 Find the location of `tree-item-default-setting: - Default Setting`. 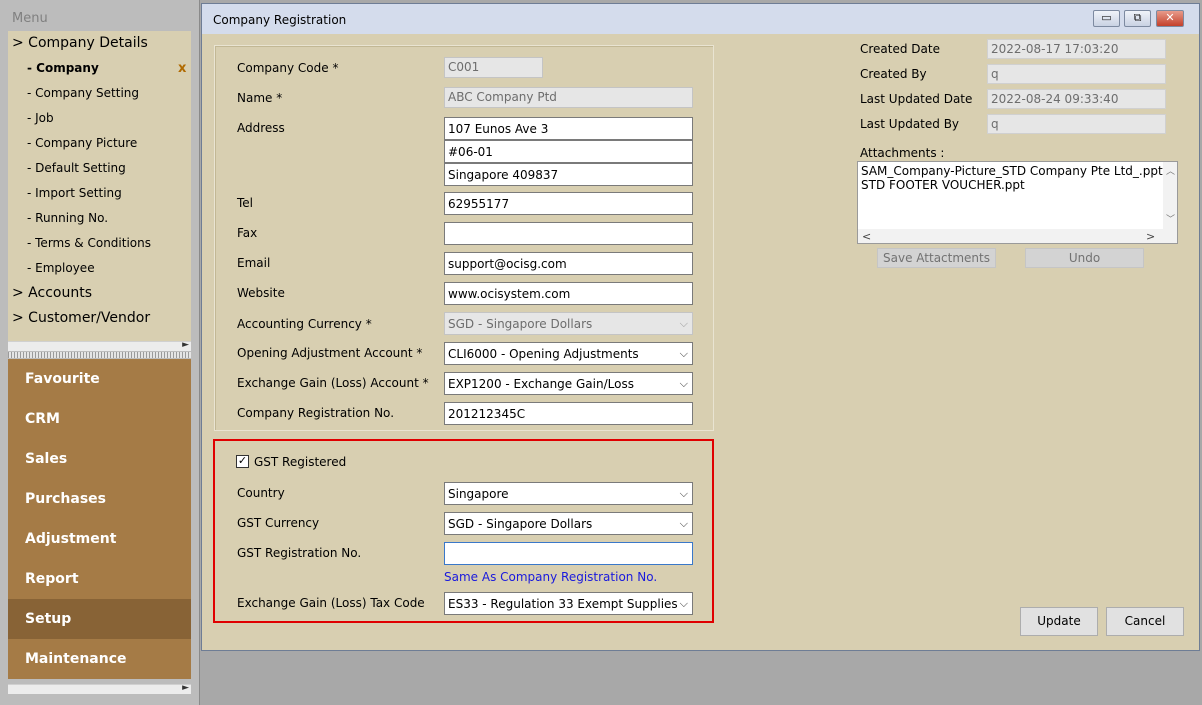

tree-item-default-setting: - Default Setting is located at coordinates (76, 168).